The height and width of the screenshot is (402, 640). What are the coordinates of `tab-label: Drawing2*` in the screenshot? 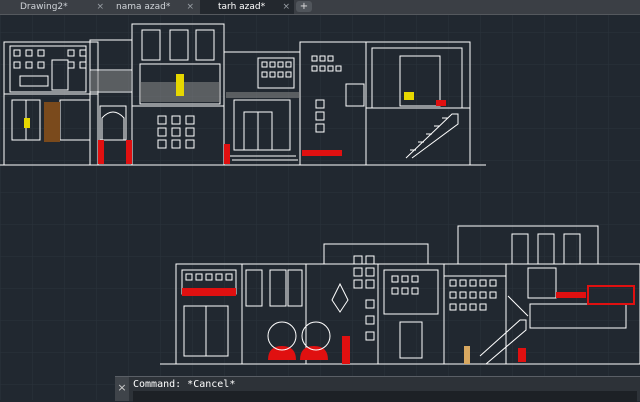 It's located at (44, 7).